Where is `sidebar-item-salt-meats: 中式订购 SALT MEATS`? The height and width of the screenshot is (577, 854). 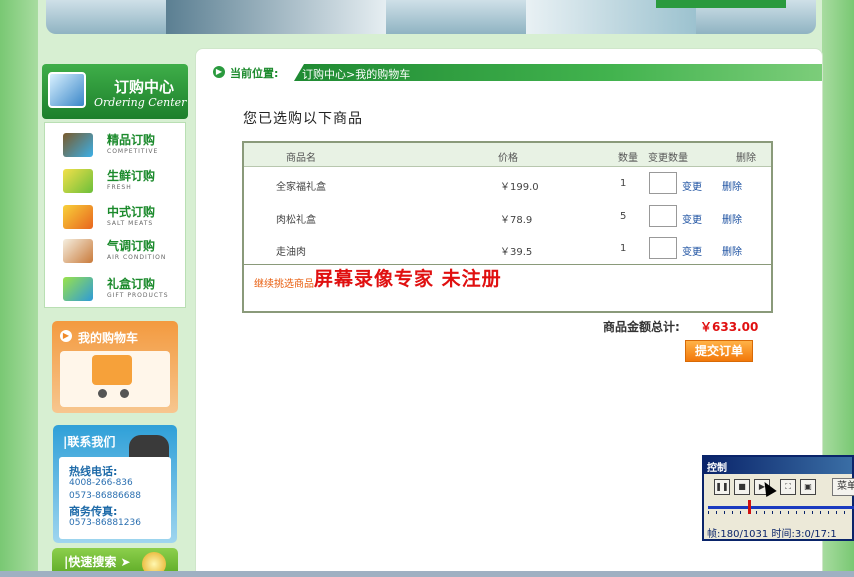
sidebar-item-salt-meats: 中式订购 SALT MEATS is located at coordinates (115, 217).